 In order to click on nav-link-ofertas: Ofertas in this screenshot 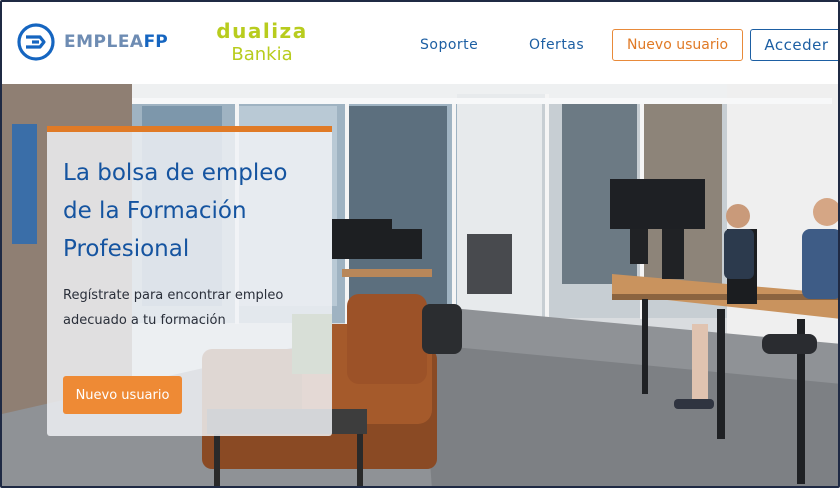, I will do `click(556, 45)`.